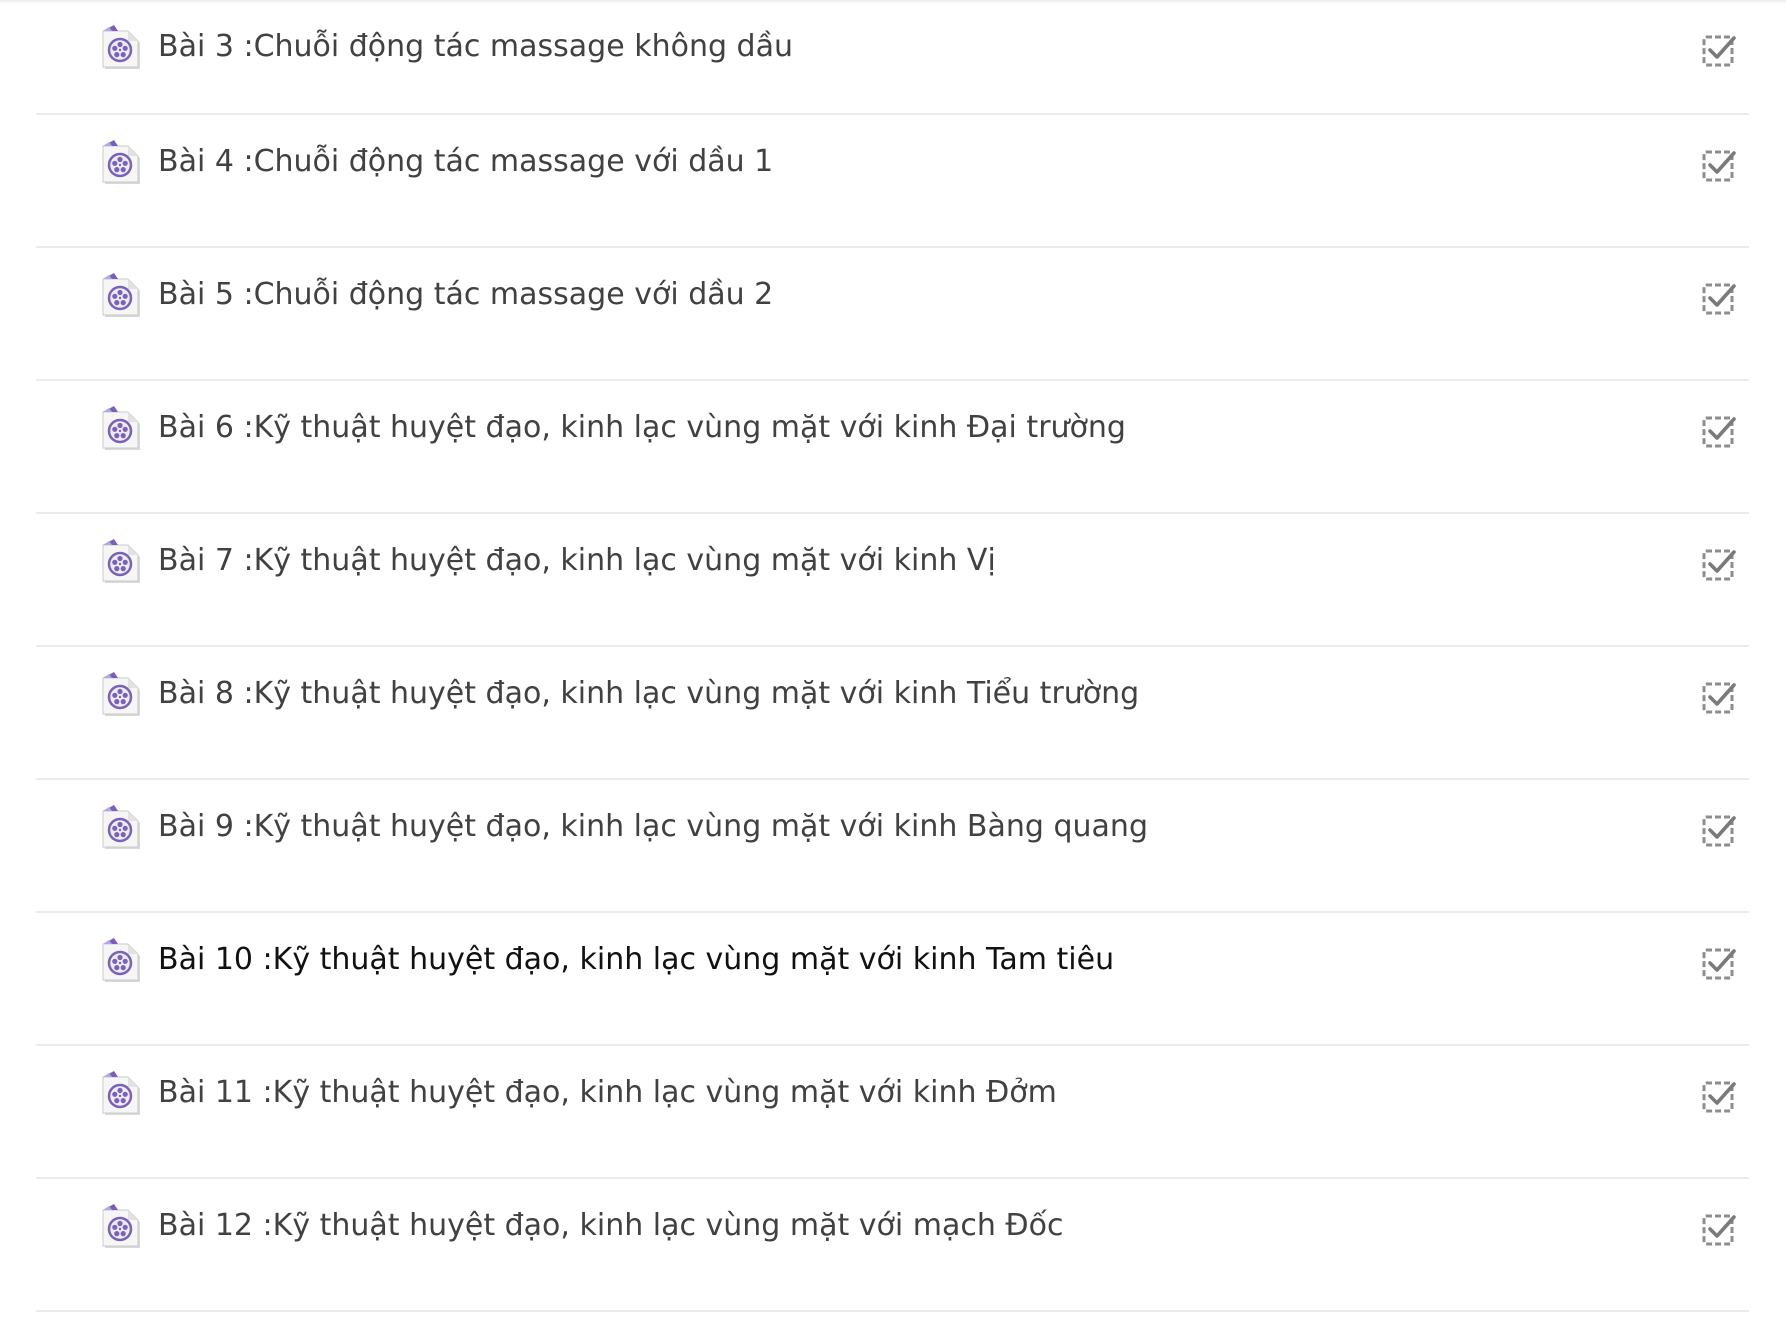 The image size is (1786, 1328). Describe the element at coordinates (892, 314) in the screenshot. I see `lesson-row: Bài 5 :Chuỗi động tác massage với dầu 2` at that location.